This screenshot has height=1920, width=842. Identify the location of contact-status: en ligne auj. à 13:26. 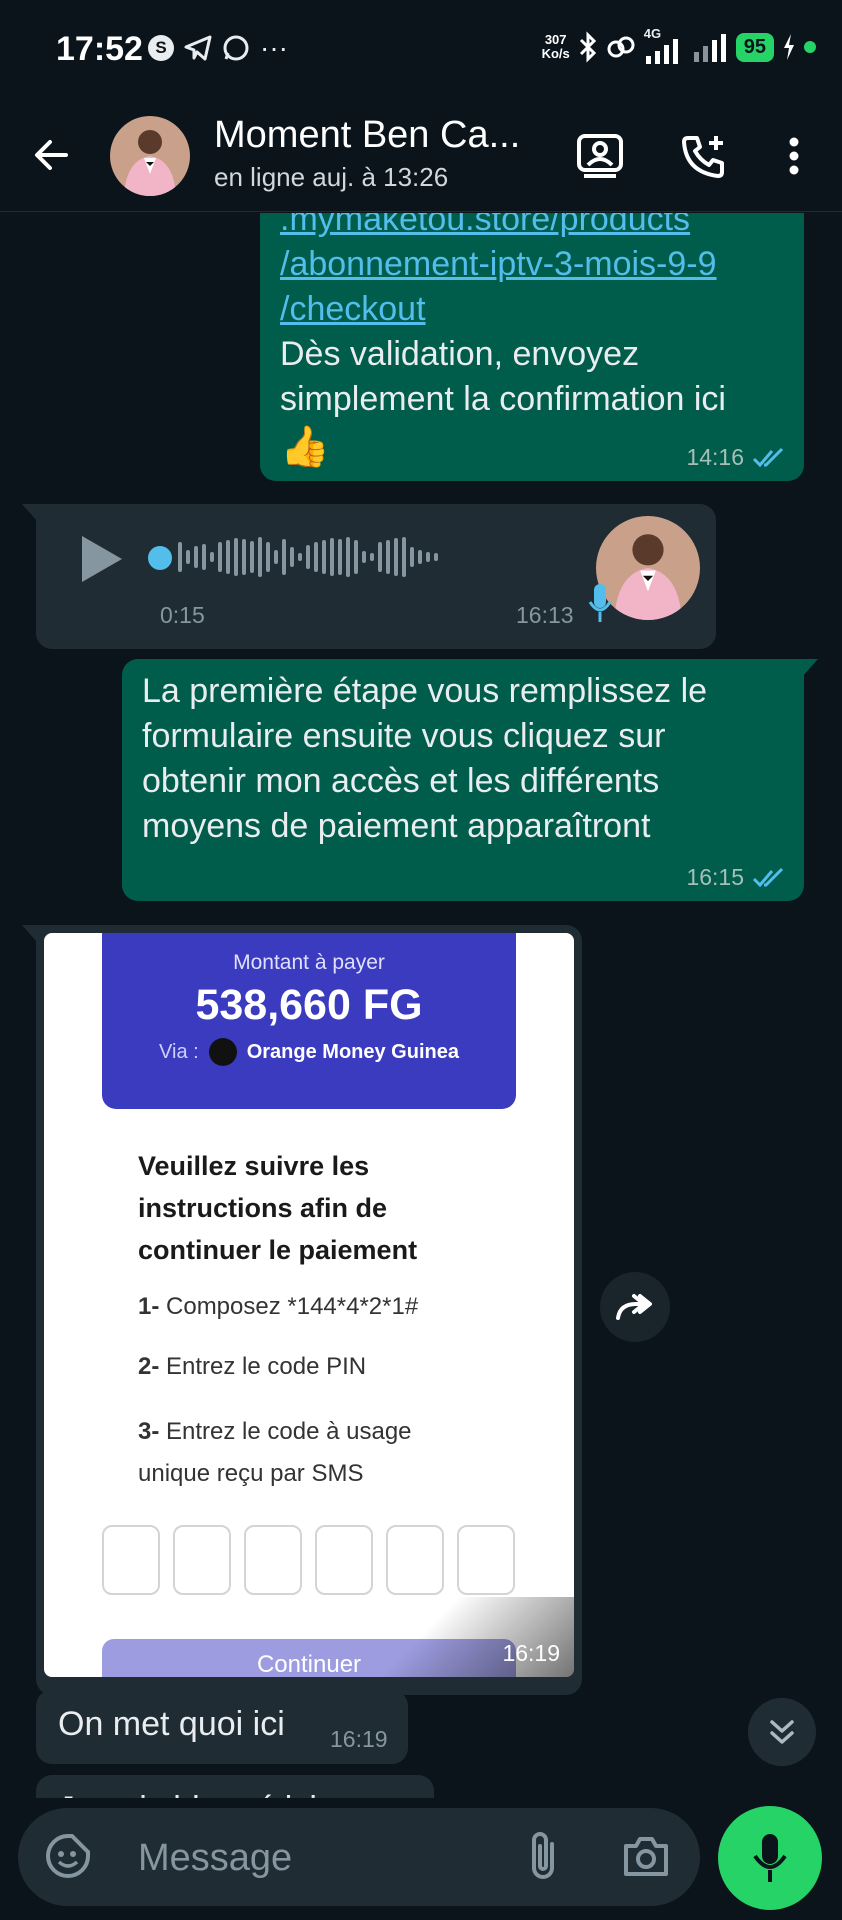
(331, 177).